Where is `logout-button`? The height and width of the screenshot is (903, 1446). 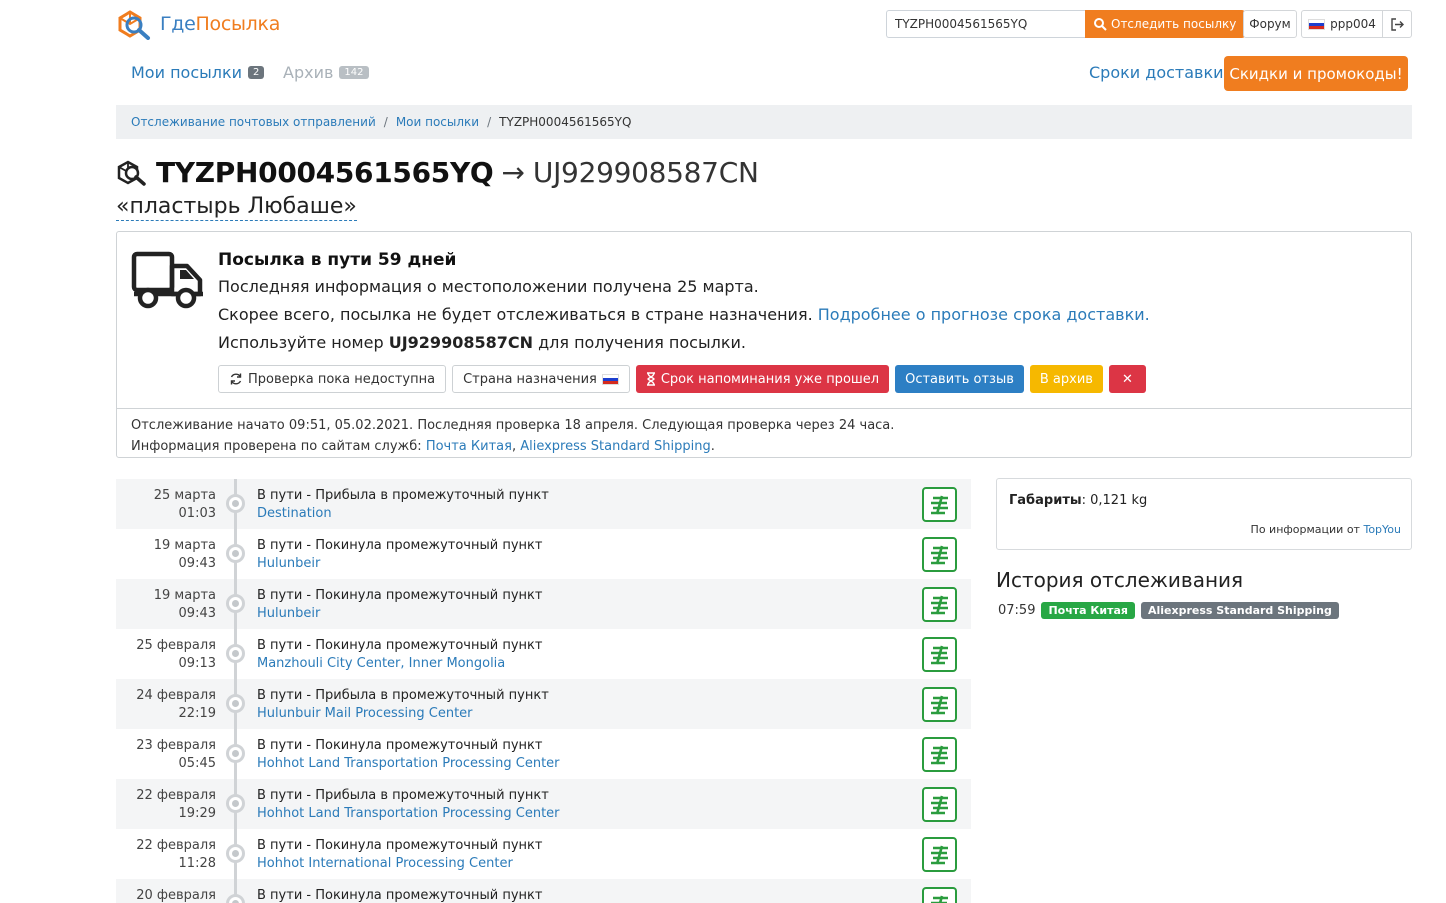 logout-button is located at coordinates (1397, 24).